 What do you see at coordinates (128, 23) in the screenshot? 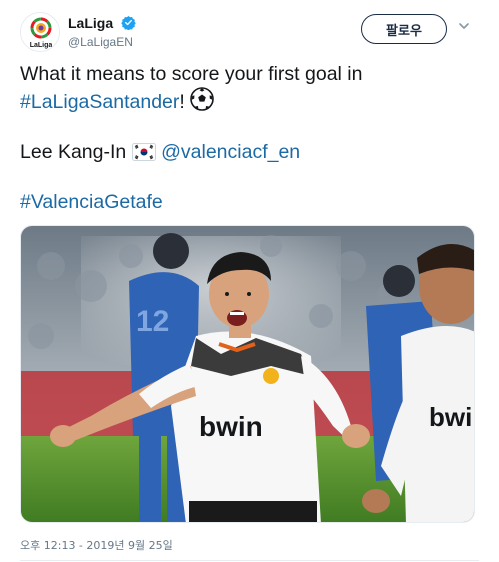
I see `verified-badge-icon` at bounding box center [128, 23].